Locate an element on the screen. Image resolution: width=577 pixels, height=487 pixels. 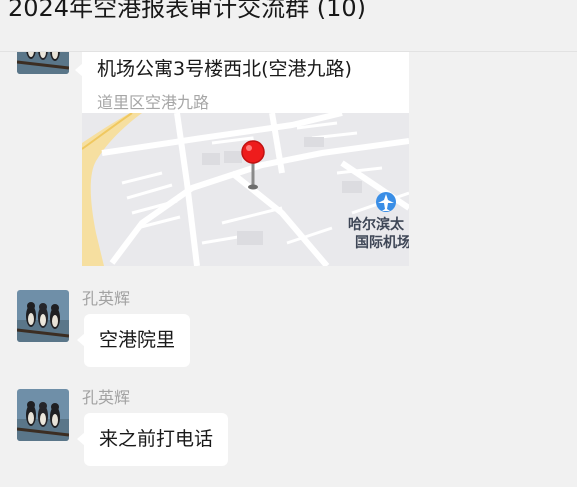
map-label-line2: 国际机场 is located at coordinates (382, 242).